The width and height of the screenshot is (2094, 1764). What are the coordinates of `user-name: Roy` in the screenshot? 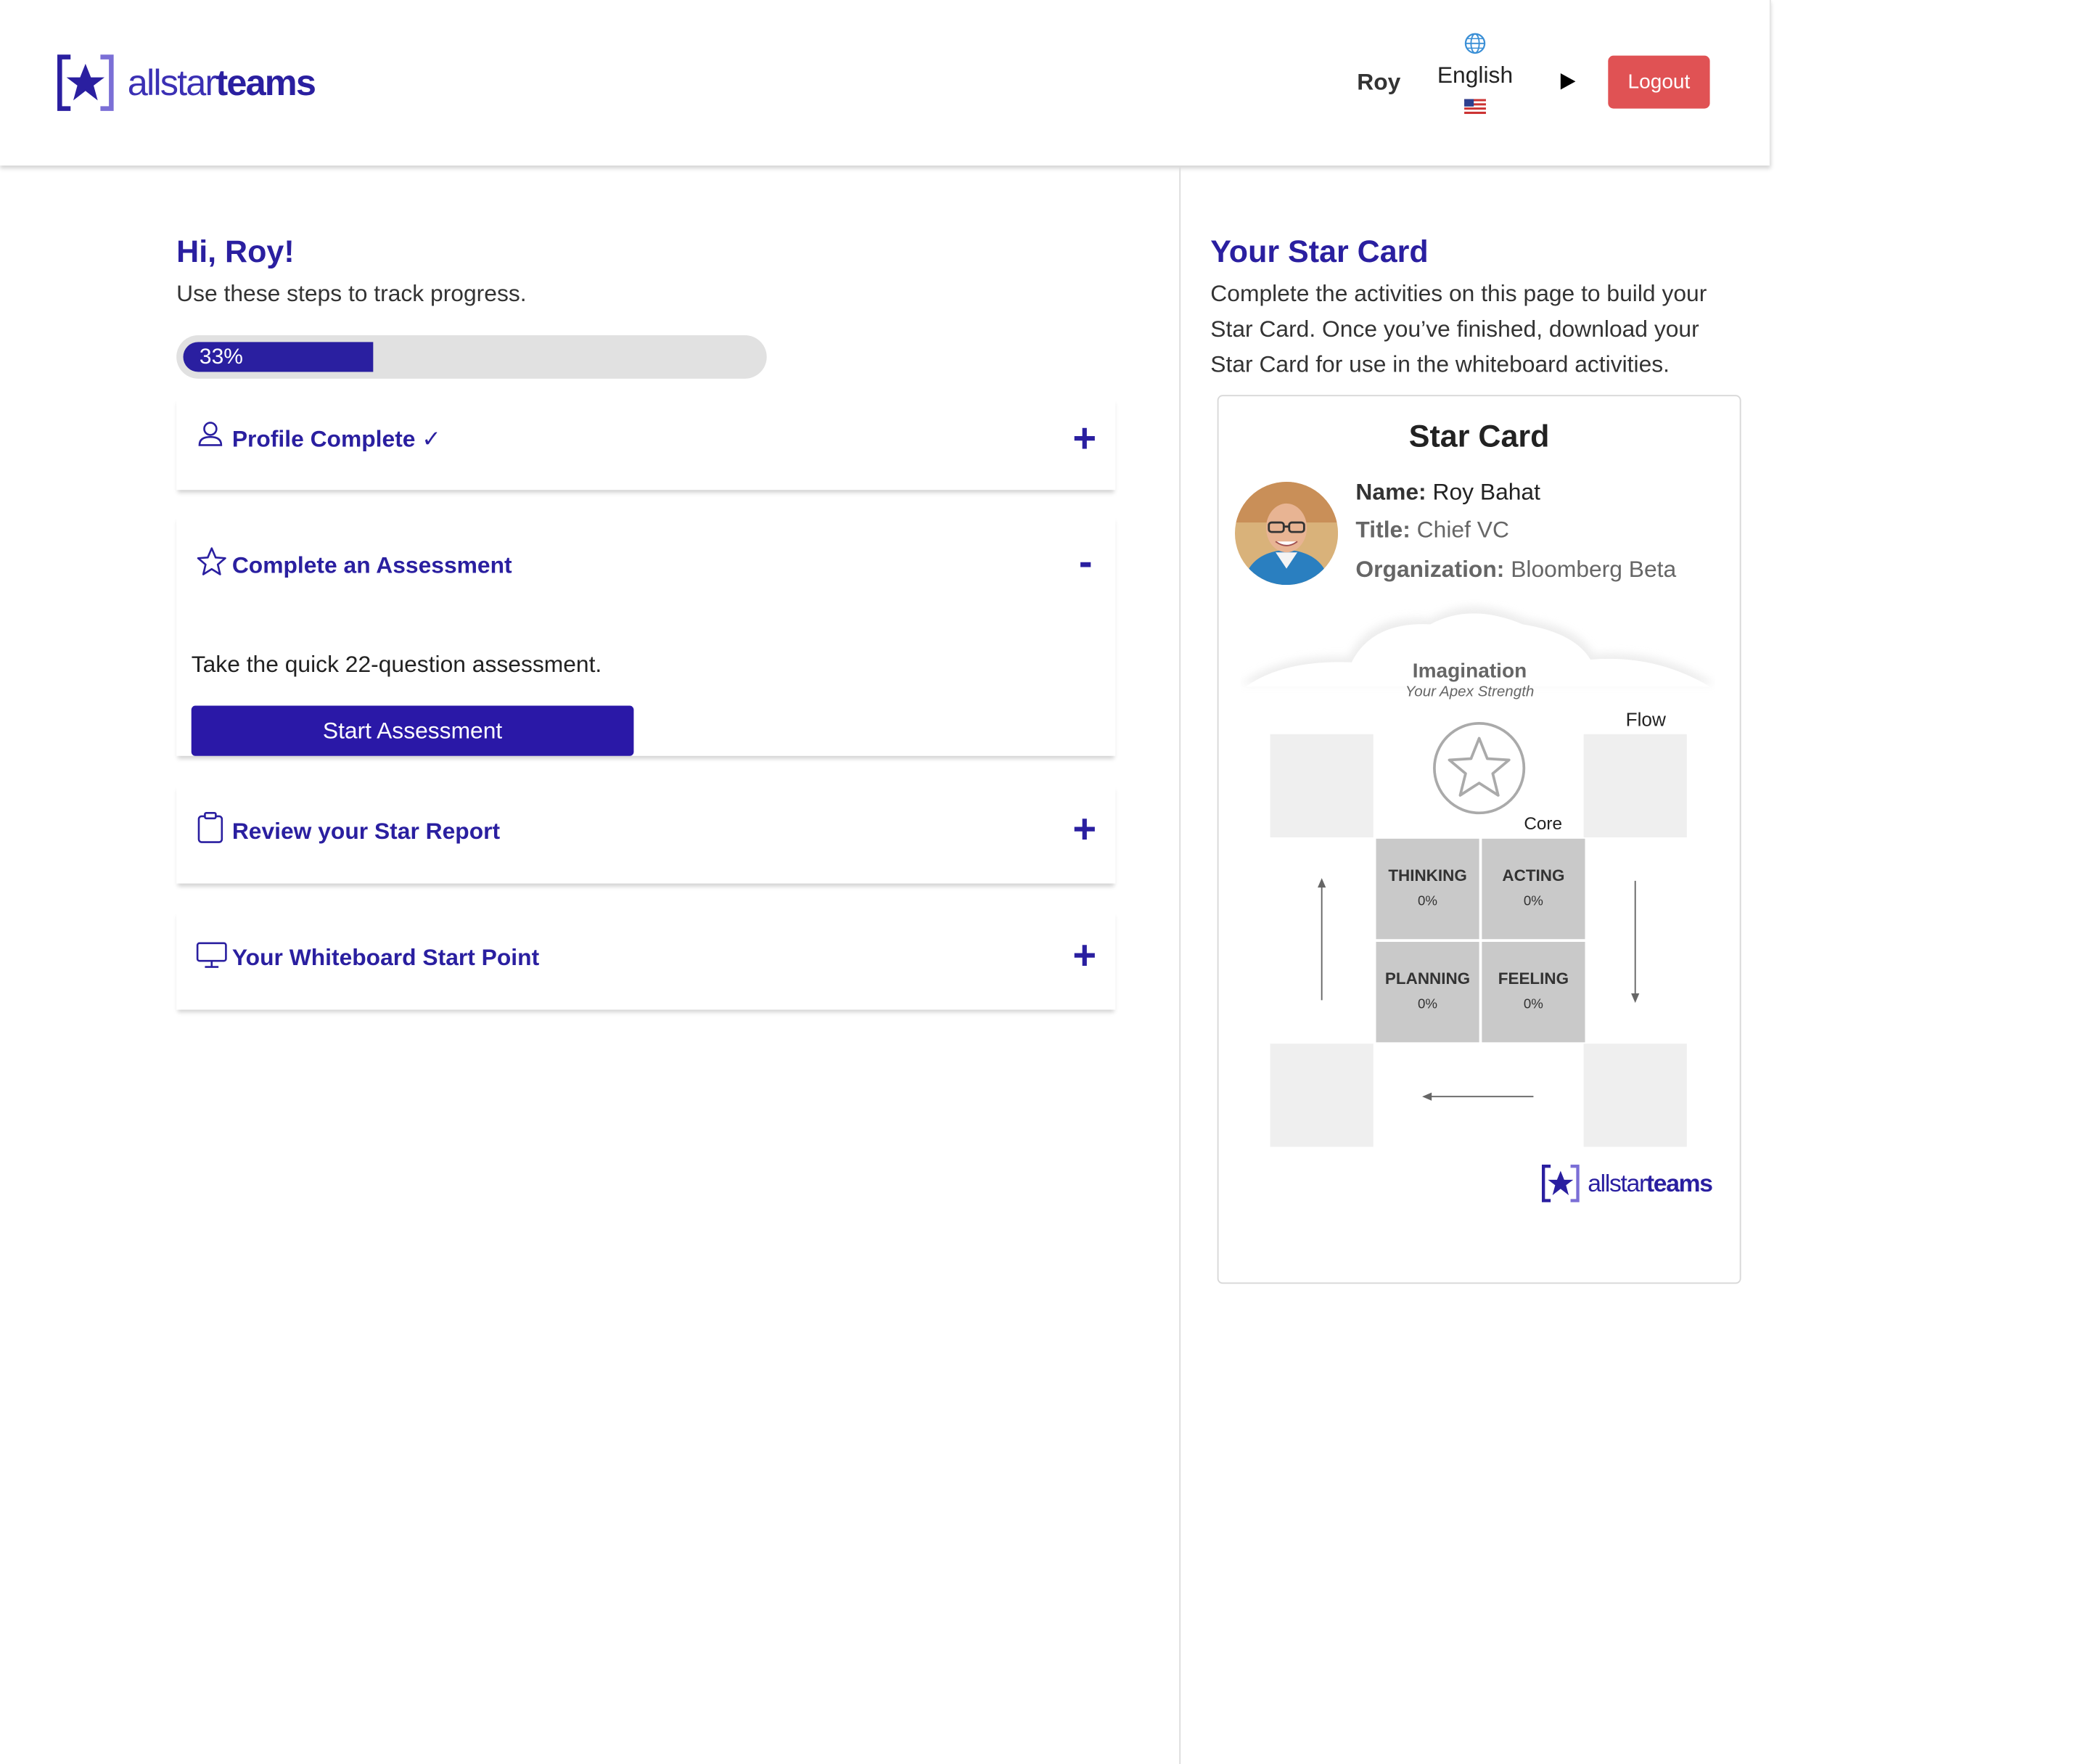 It's located at (1379, 82).